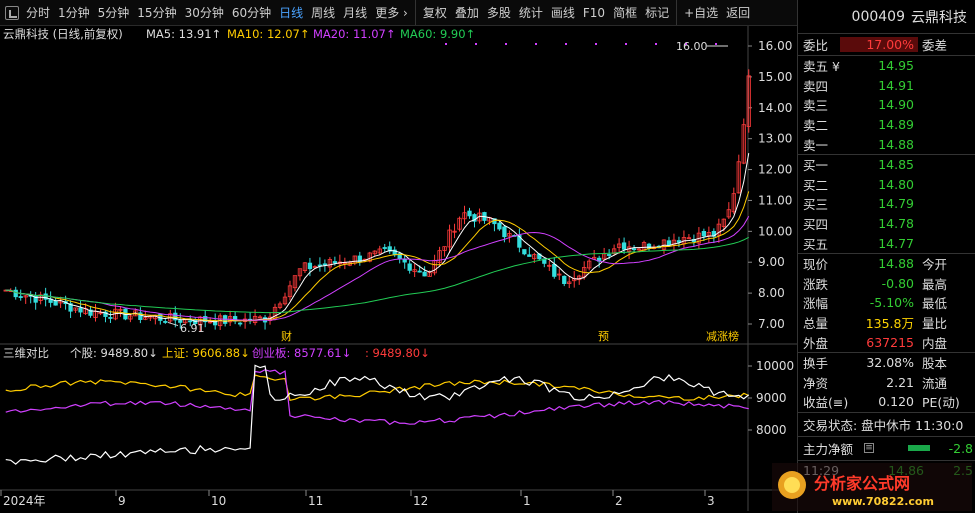 Image resolution: width=975 pixels, height=513 pixels. Describe the element at coordinates (251, 12) in the screenshot. I see `toolbar-item-5: 60分钟` at that location.